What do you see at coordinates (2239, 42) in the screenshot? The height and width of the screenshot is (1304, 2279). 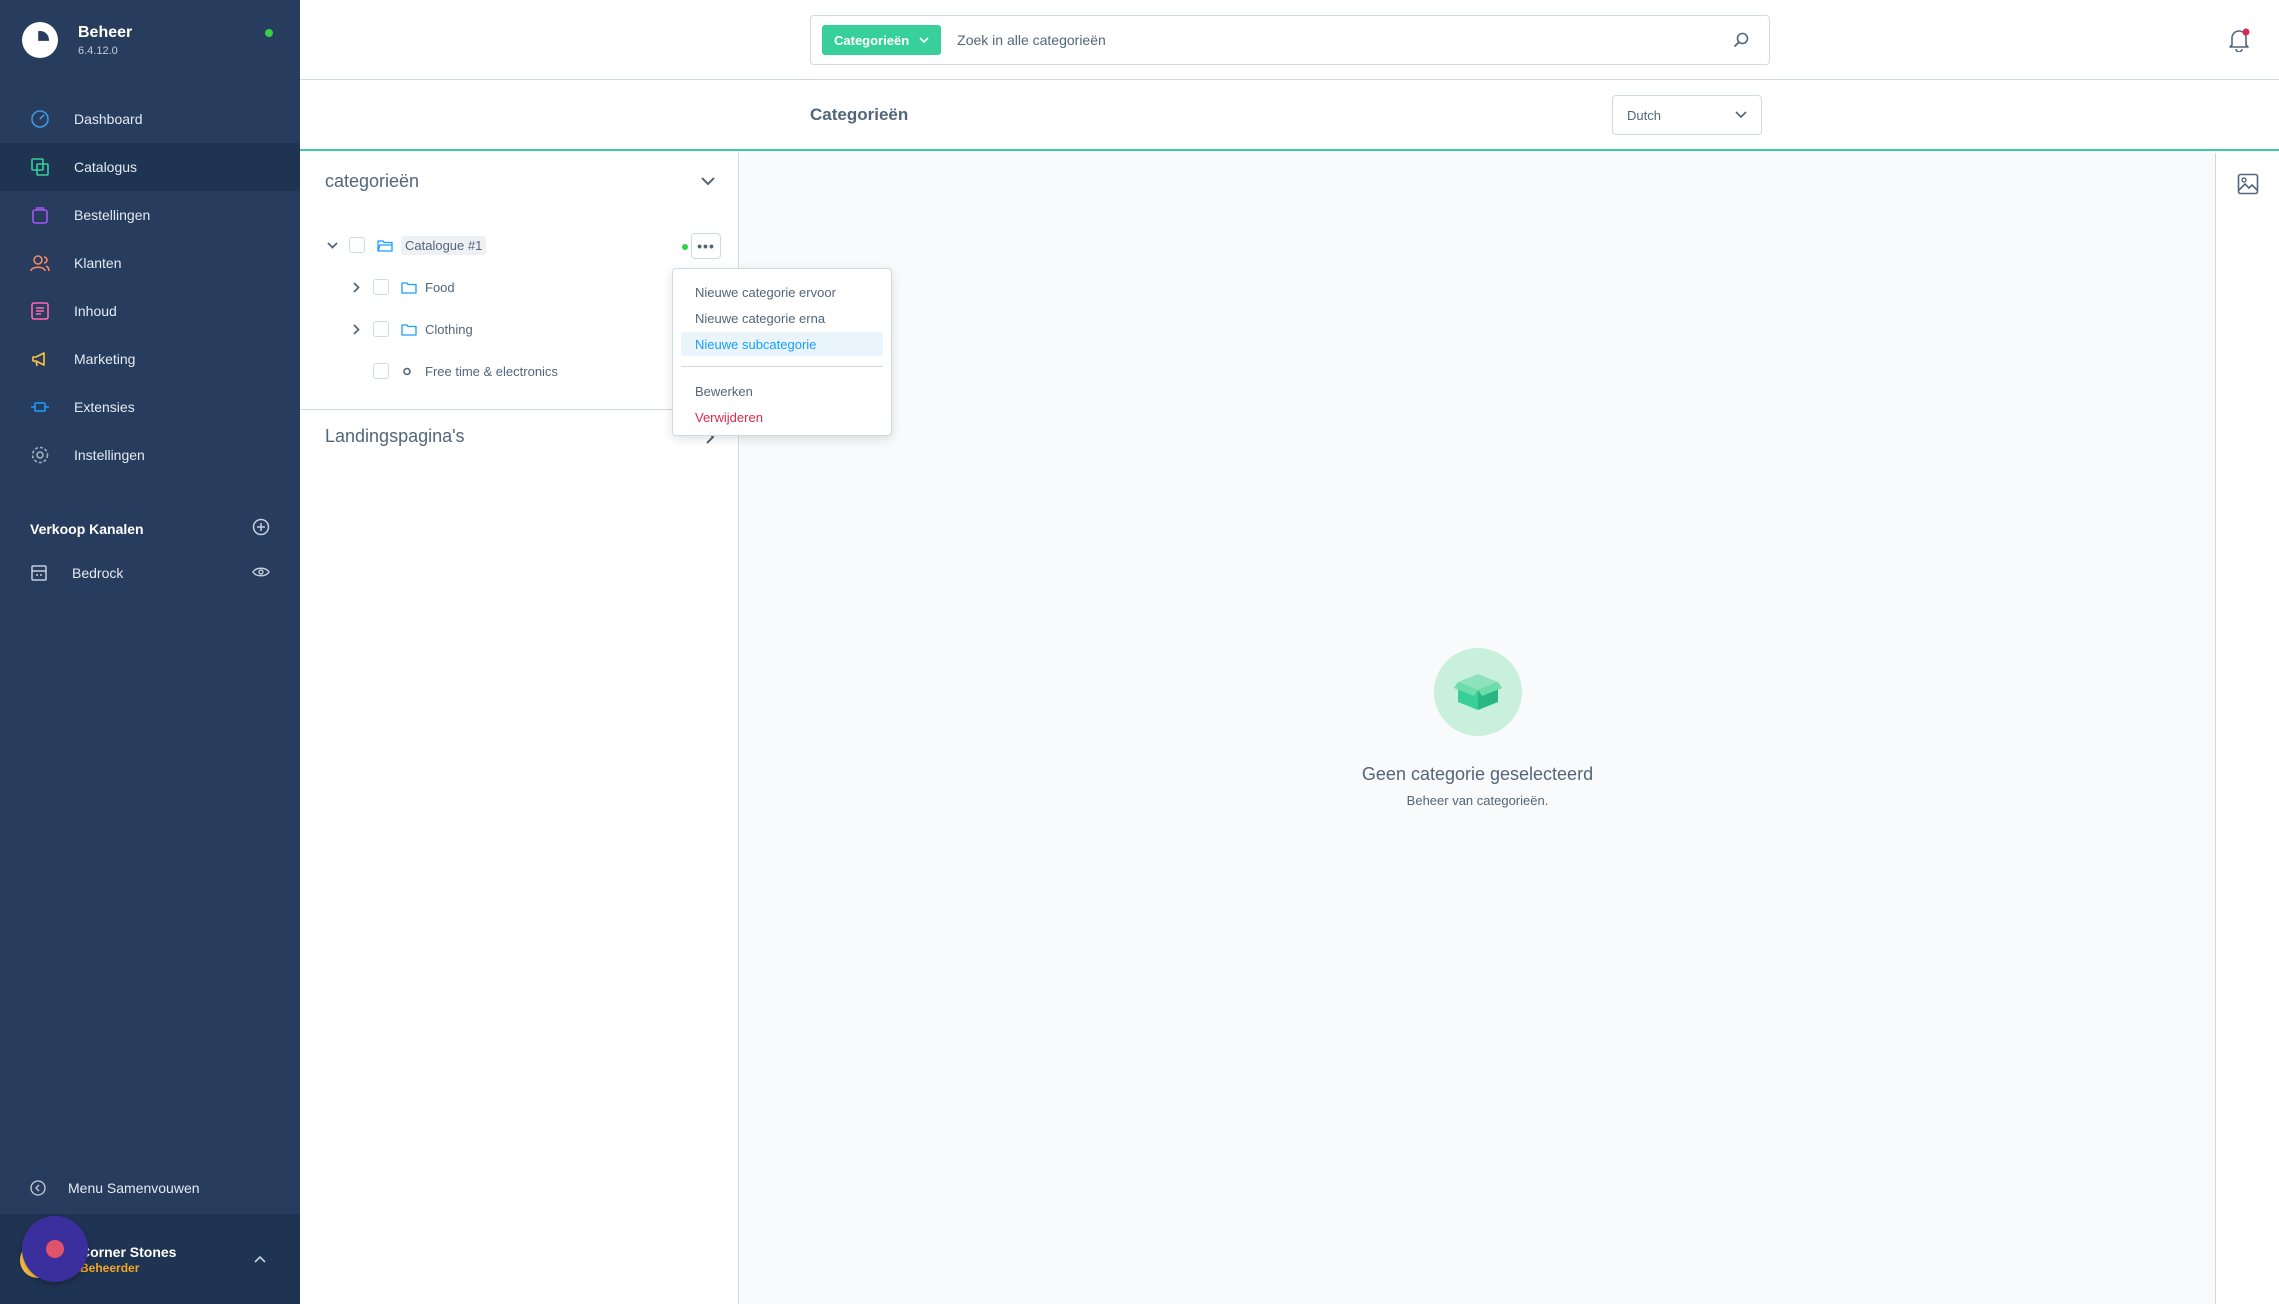 I see `notification-bell-icon` at bounding box center [2239, 42].